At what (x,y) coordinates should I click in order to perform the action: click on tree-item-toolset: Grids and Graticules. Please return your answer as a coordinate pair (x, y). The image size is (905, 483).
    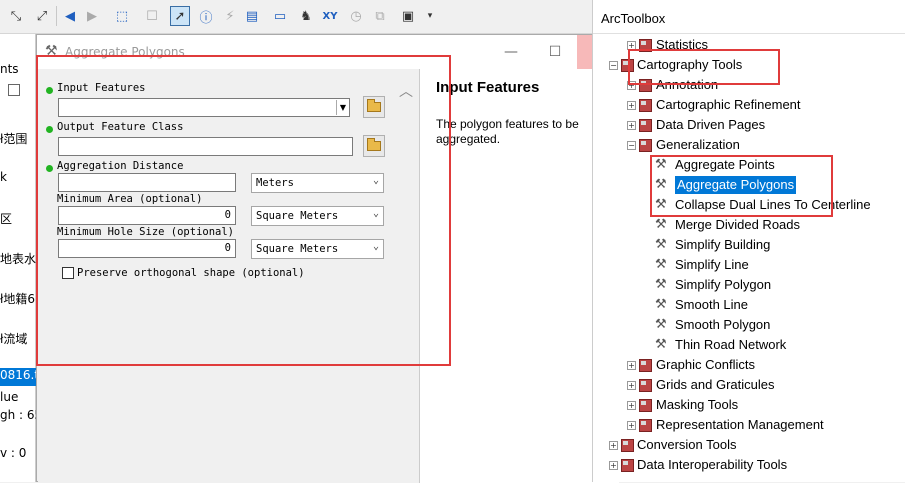
    Looking at the image, I should click on (715, 385).